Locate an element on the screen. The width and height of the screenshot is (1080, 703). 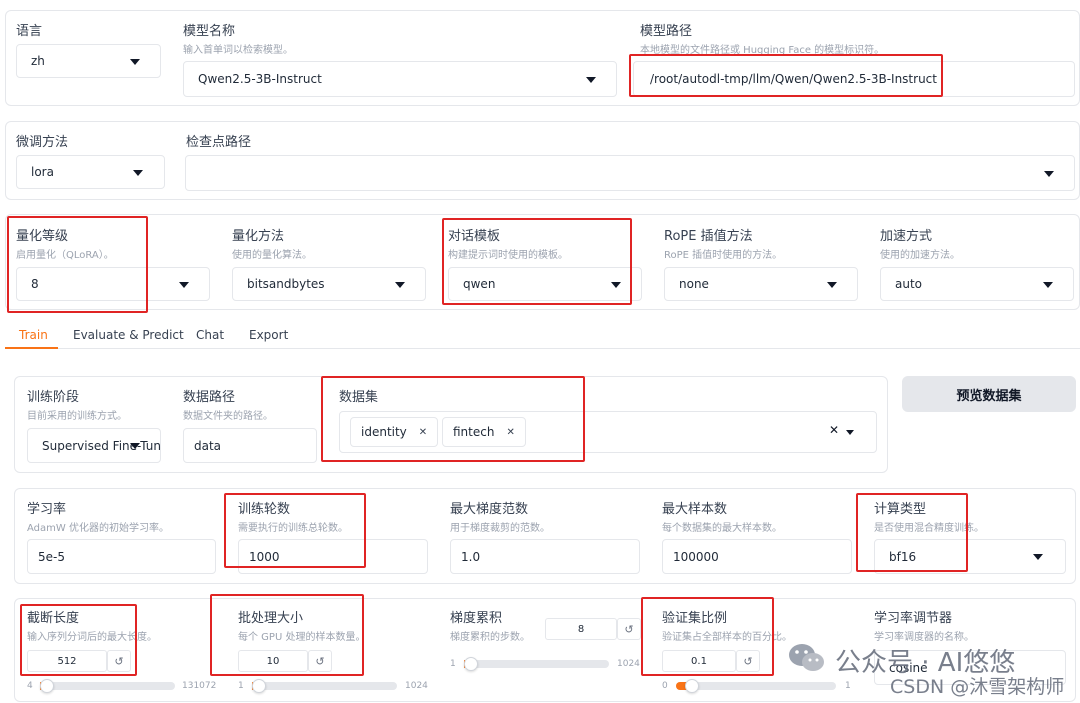
dataset-tag-label: fintech is located at coordinates (474, 432).